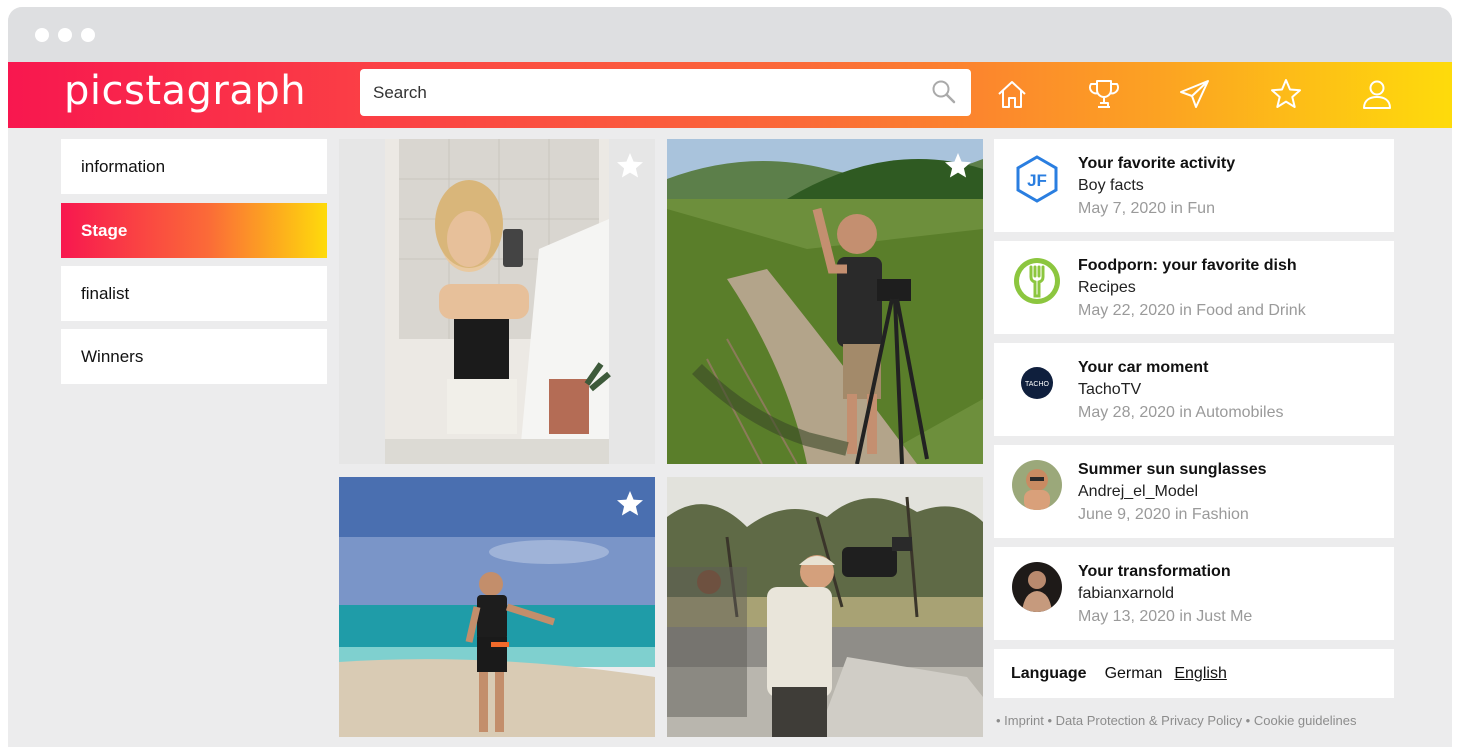 This screenshot has width=1461, height=747. I want to click on search-input, so click(643, 92).